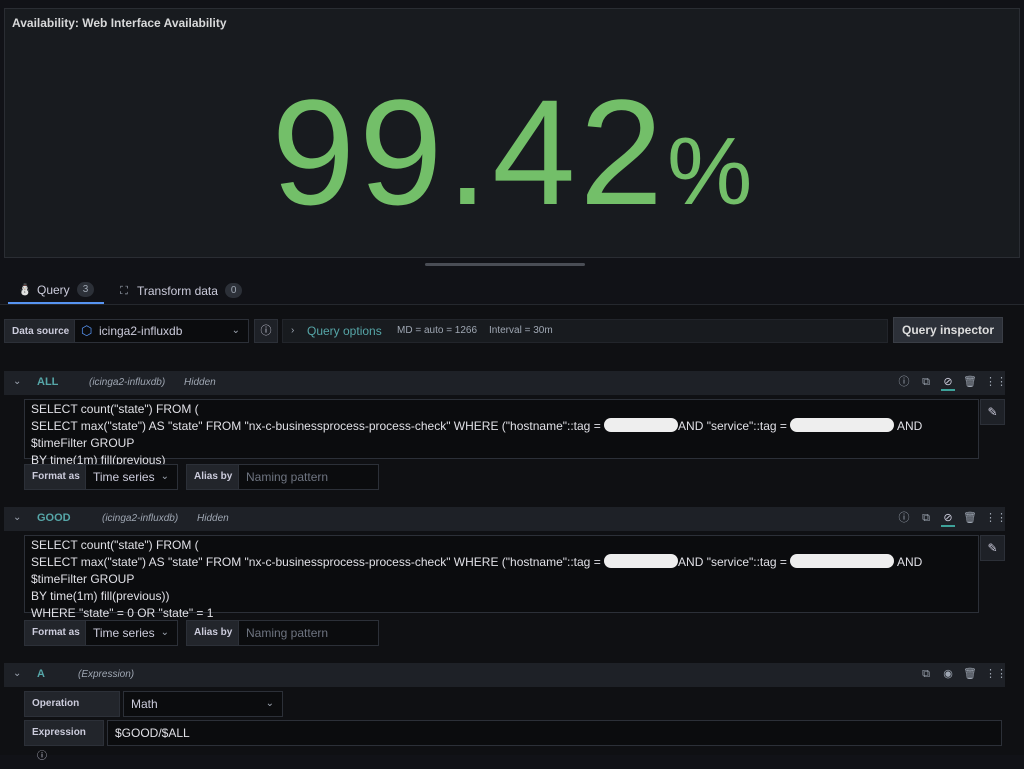  Describe the element at coordinates (710, 171) in the screenshot. I see `stat-unit: %` at that location.